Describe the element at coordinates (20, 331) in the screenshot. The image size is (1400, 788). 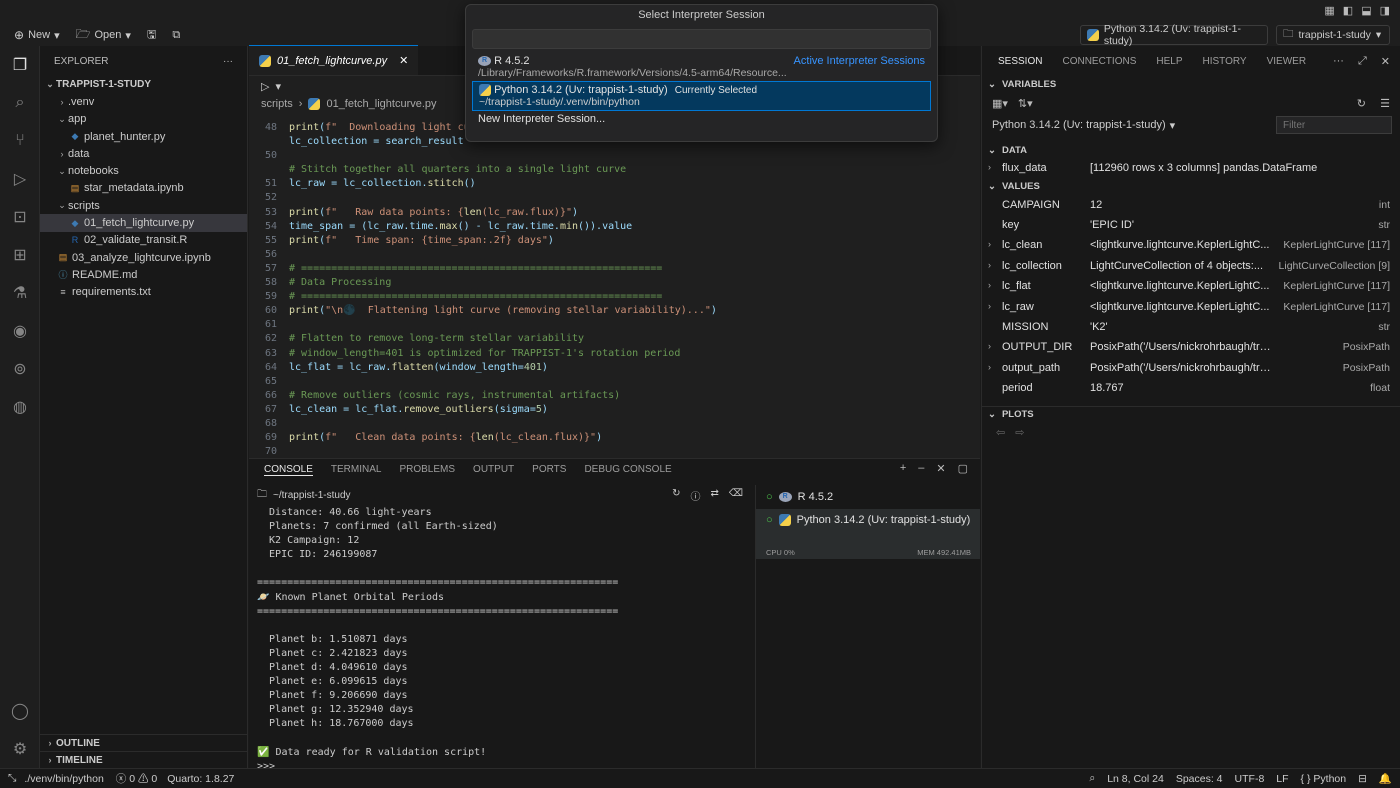
I see `github-icon: ◉` at that location.